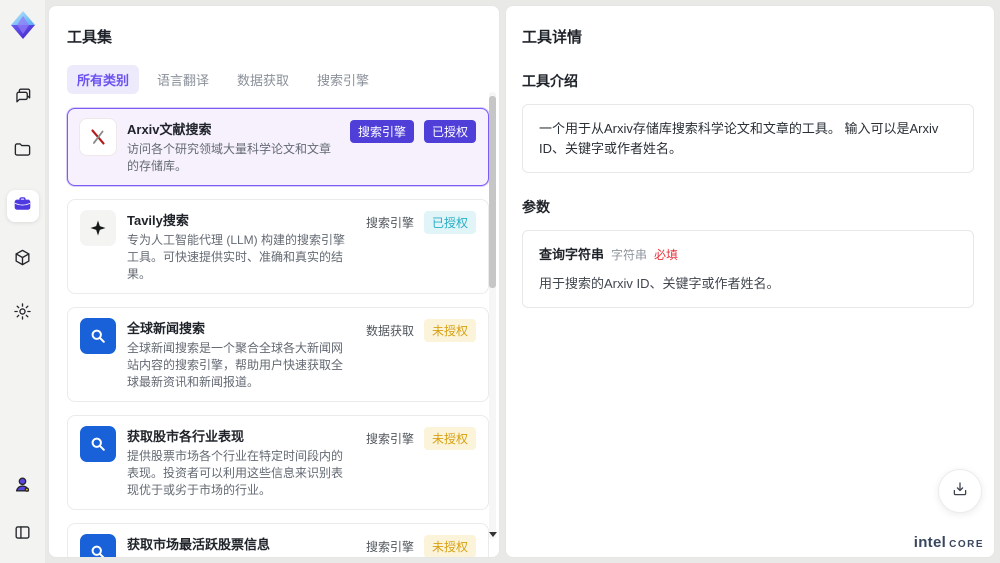 The image size is (1000, 563). I want to click on detail-panel-title: 工具详情, so click(552, 37).